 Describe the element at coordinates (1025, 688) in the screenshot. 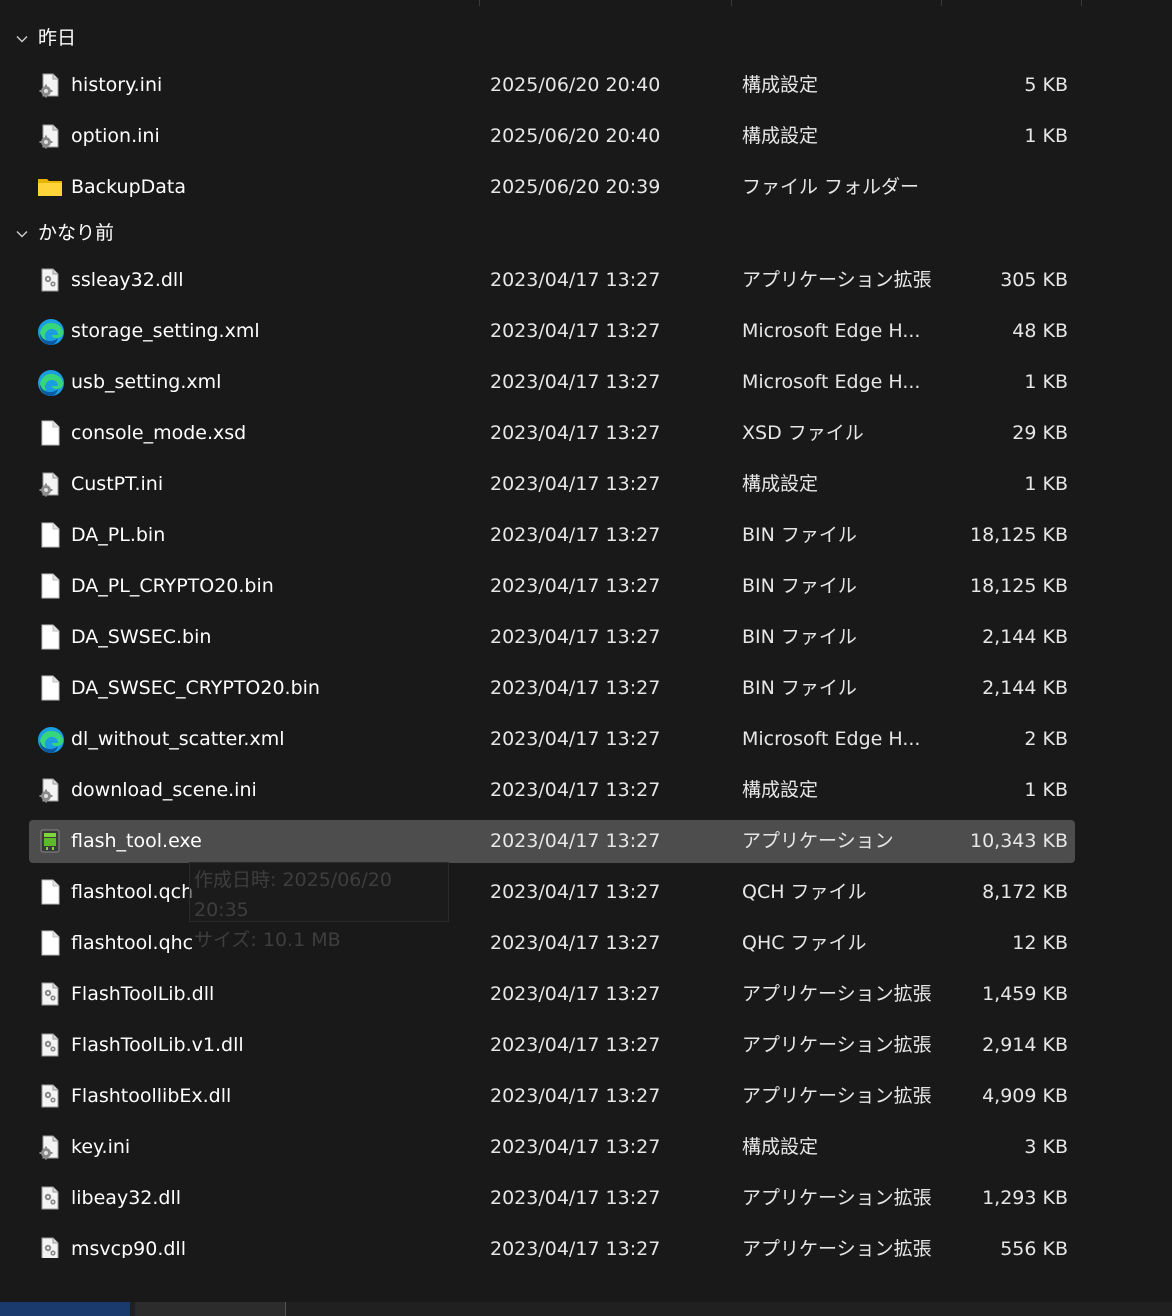

I see `file-size: 2,144 KB` at that location.